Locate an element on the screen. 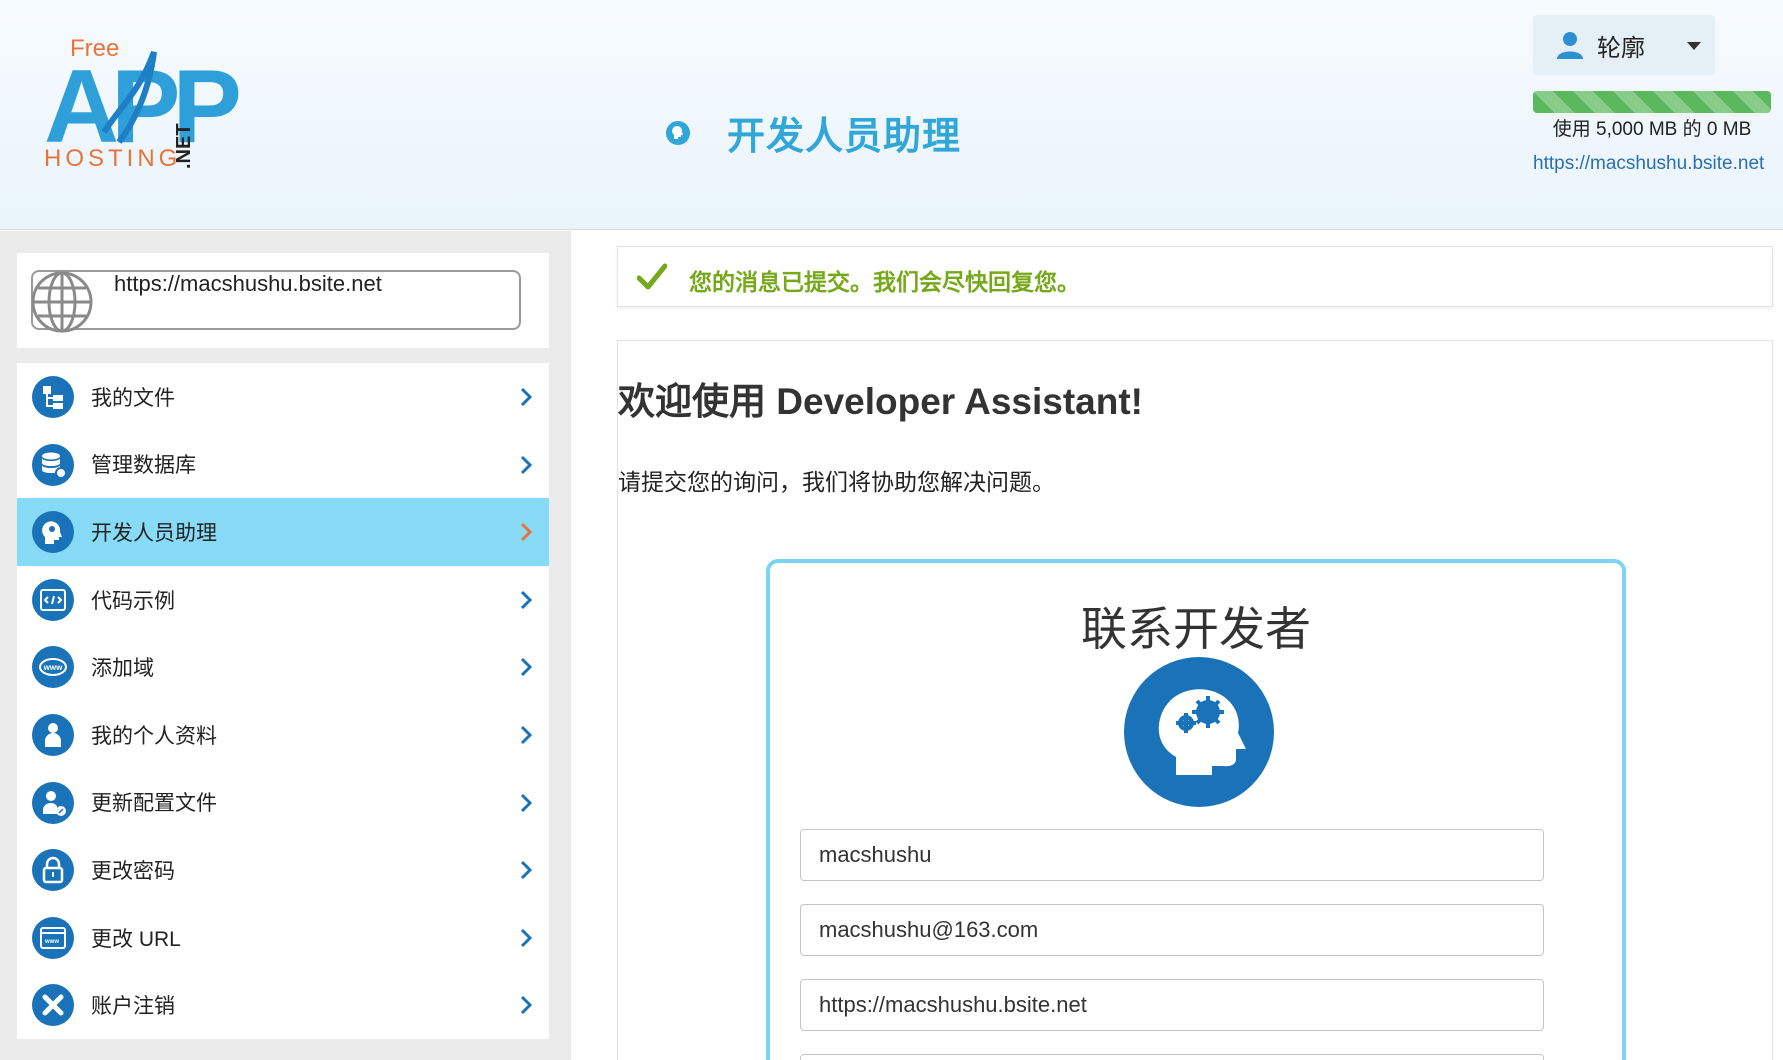 This screenshot has width=1783, height=1060. logo-net-text: .NET is located at coordinates (184, 146).